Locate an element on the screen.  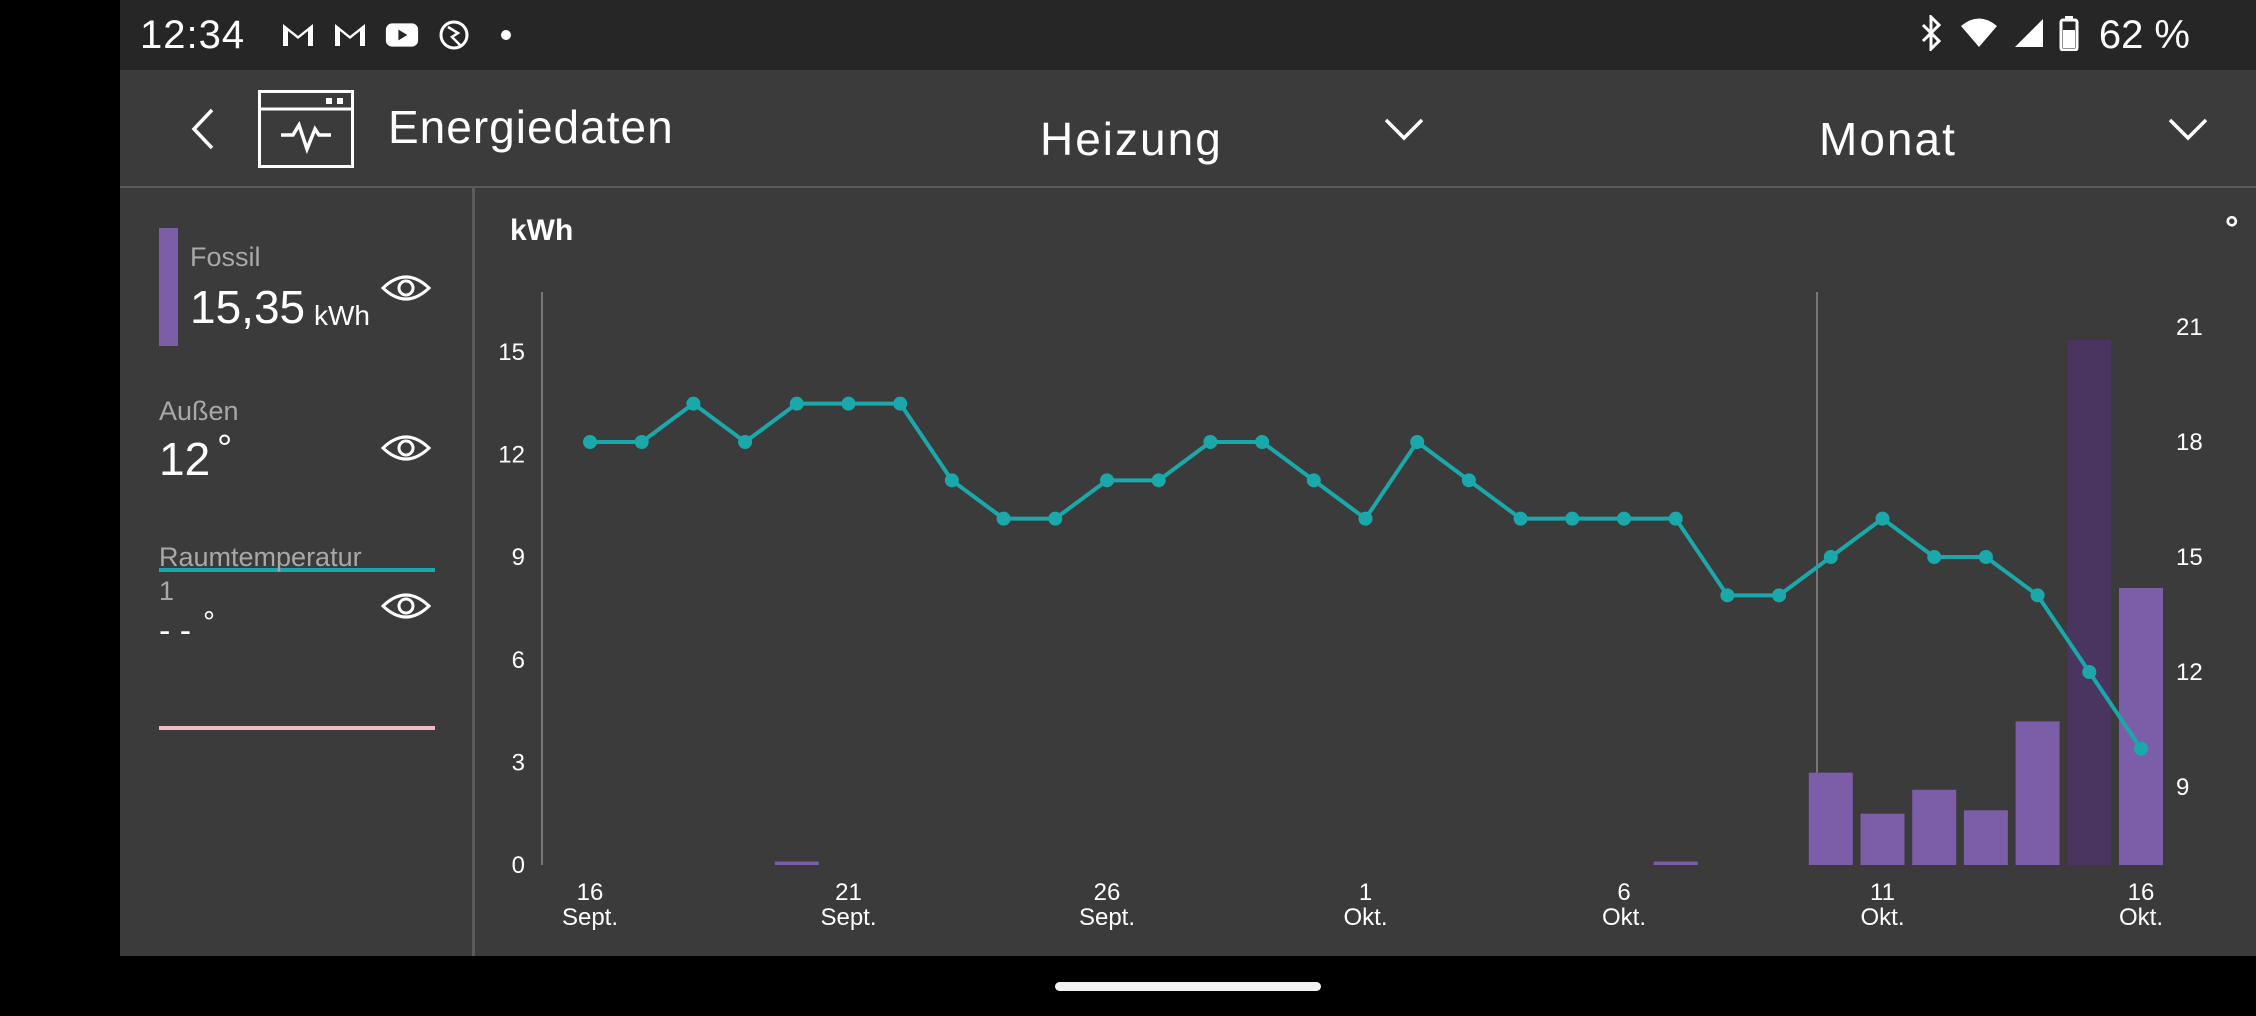
y-tick-label-left: 9 is located at coordinates (518, 557).